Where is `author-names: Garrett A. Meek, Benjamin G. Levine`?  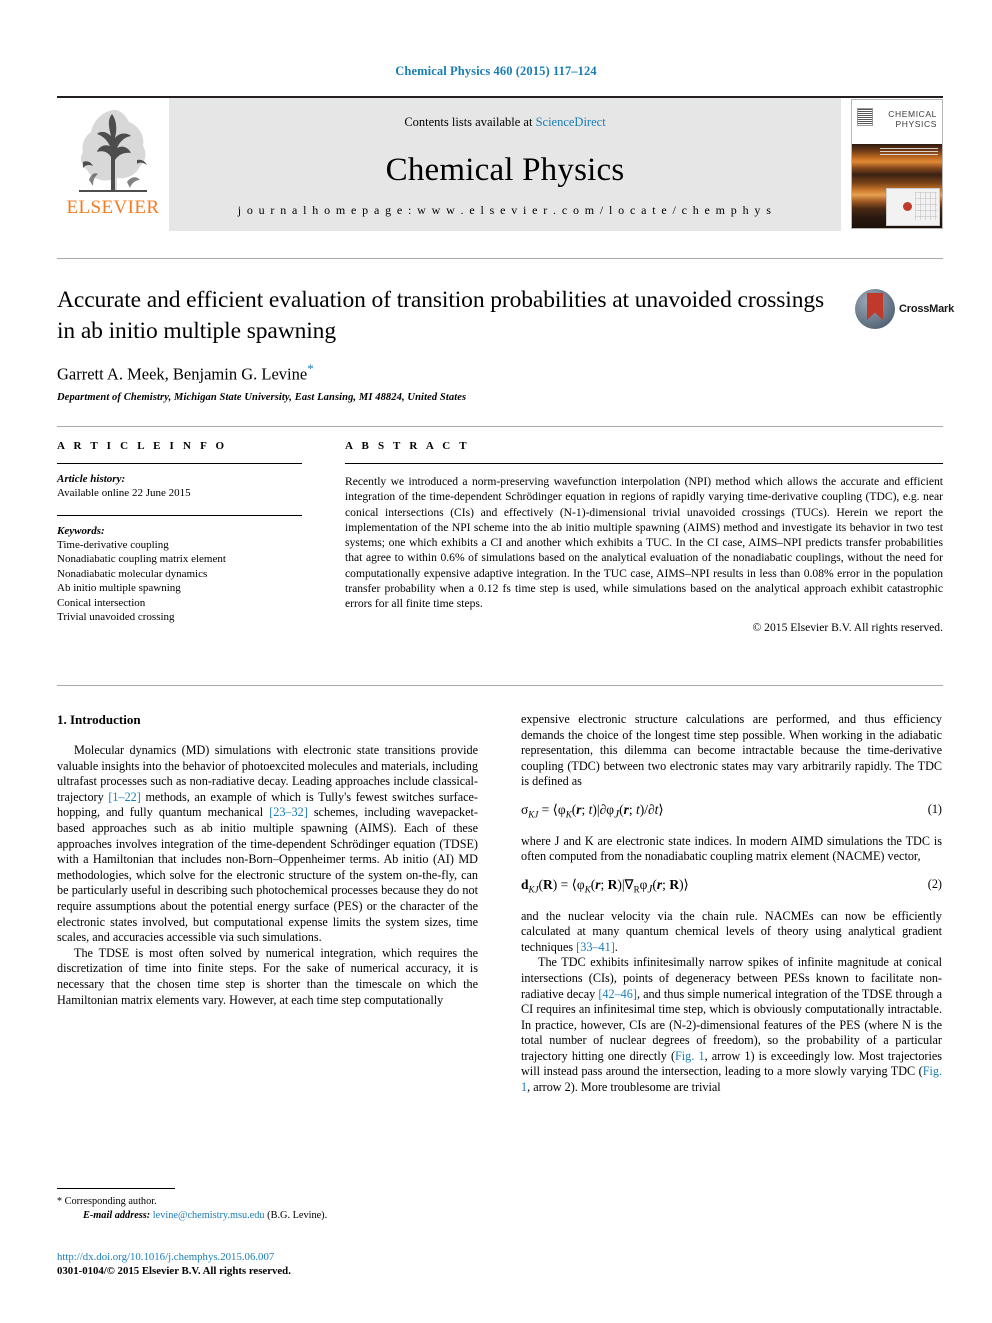
author-names: Garrett A. Meek, Benjamin G. Levine is located at coordinates (182, 374).